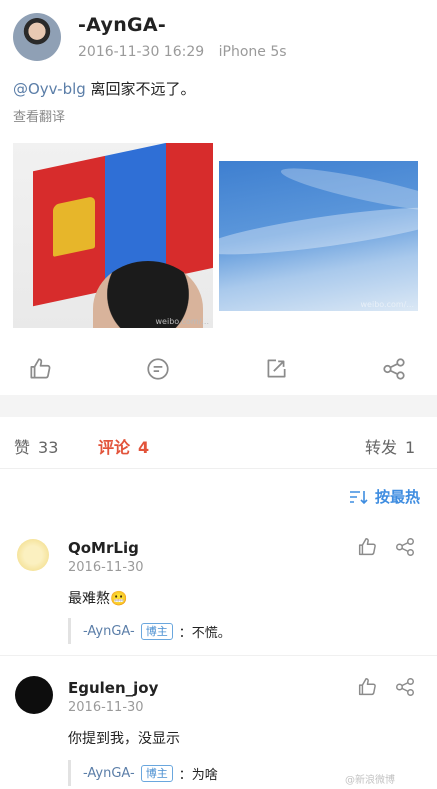 This screenshot has width=437, height=789. I want to click on comment-divider, so click(218, 655).